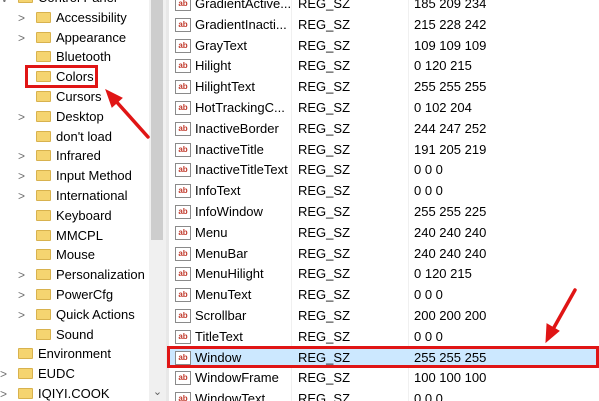 The image size is (599, 401). What do you see at coordinates (443, 107) in the screenshot?
I see `value-data: 0 102 204` at bounding box center [443, 107].